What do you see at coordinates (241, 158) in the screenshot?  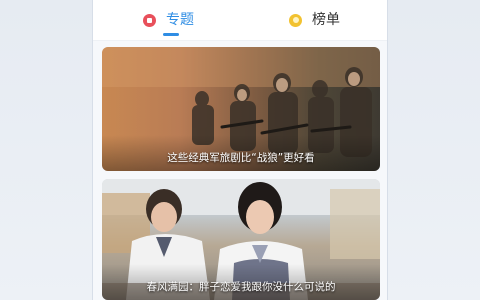 I see `card-caption: 这些经典军旅剧比“战狼”更好看` at bounding box center [241, 158].